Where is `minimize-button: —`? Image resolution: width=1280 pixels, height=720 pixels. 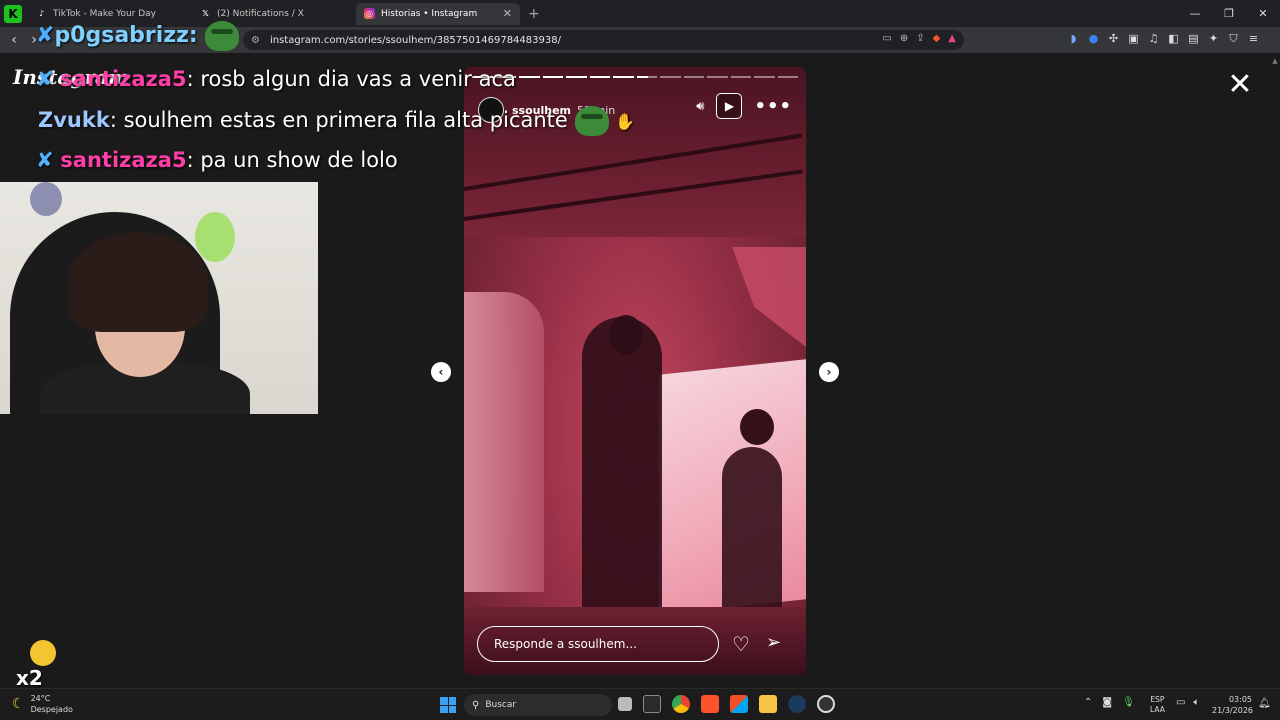 minimize-button: — is located at coordinates (1195, 13).